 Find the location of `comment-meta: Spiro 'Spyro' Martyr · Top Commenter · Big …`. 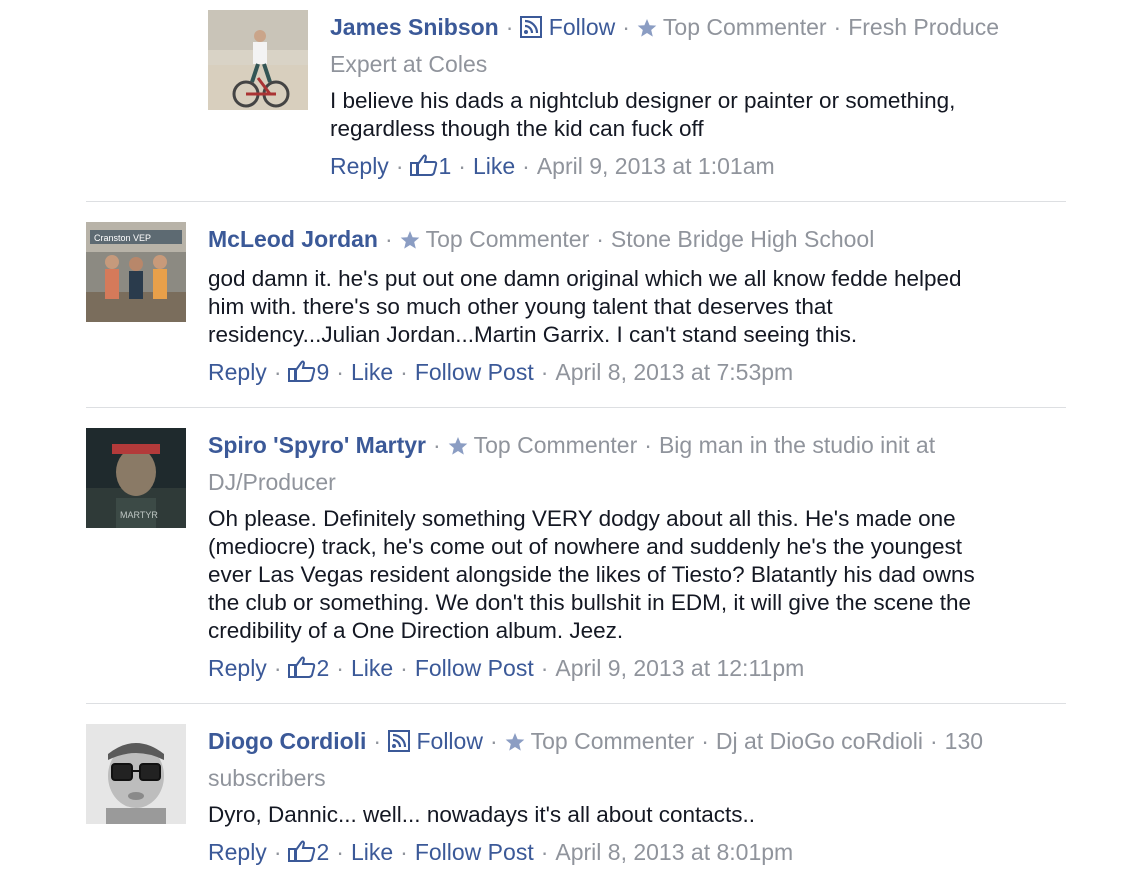

comment-meta: Spiro 'Spyro' Martyr · Top Commenter · Big … is located at coordinates (608, 463).